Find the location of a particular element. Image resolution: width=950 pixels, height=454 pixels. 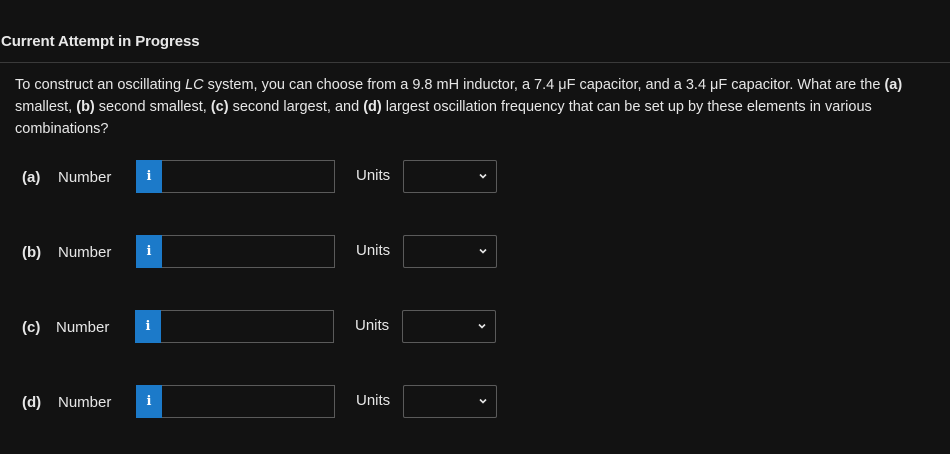

part-label: (d) is located at coordinates (32, 402).